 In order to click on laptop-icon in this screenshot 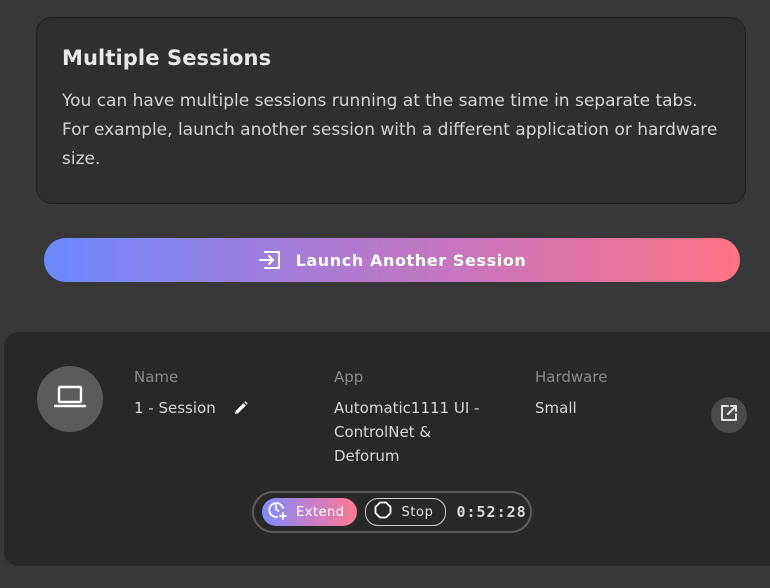, I will do `click(70, 399)`.